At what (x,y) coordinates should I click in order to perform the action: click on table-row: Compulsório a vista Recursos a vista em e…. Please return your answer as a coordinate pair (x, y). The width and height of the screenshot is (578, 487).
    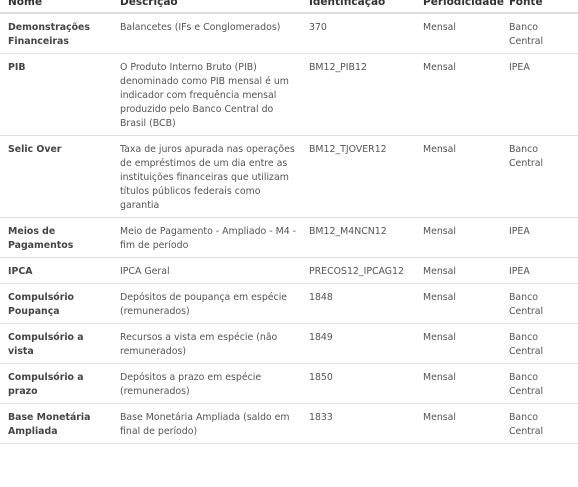
    Looking at the image, I should click on (289, 343).